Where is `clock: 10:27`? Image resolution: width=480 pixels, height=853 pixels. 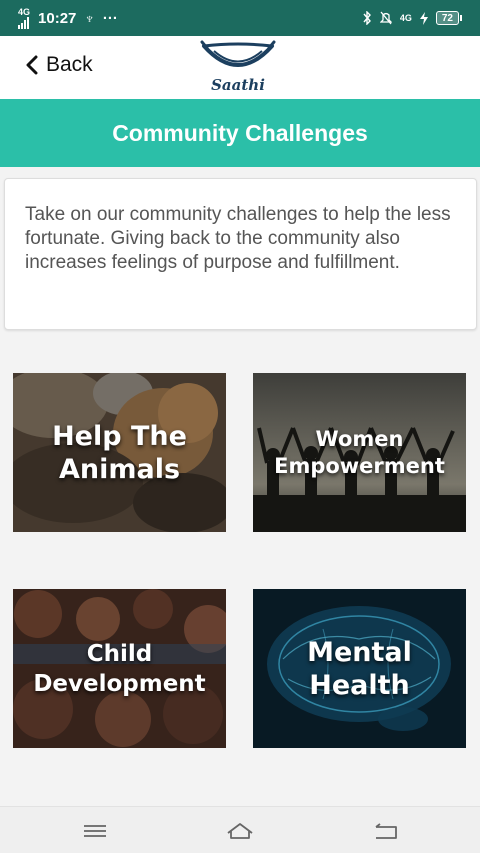
clock: 10:27 is located at coordinates (57, 18).